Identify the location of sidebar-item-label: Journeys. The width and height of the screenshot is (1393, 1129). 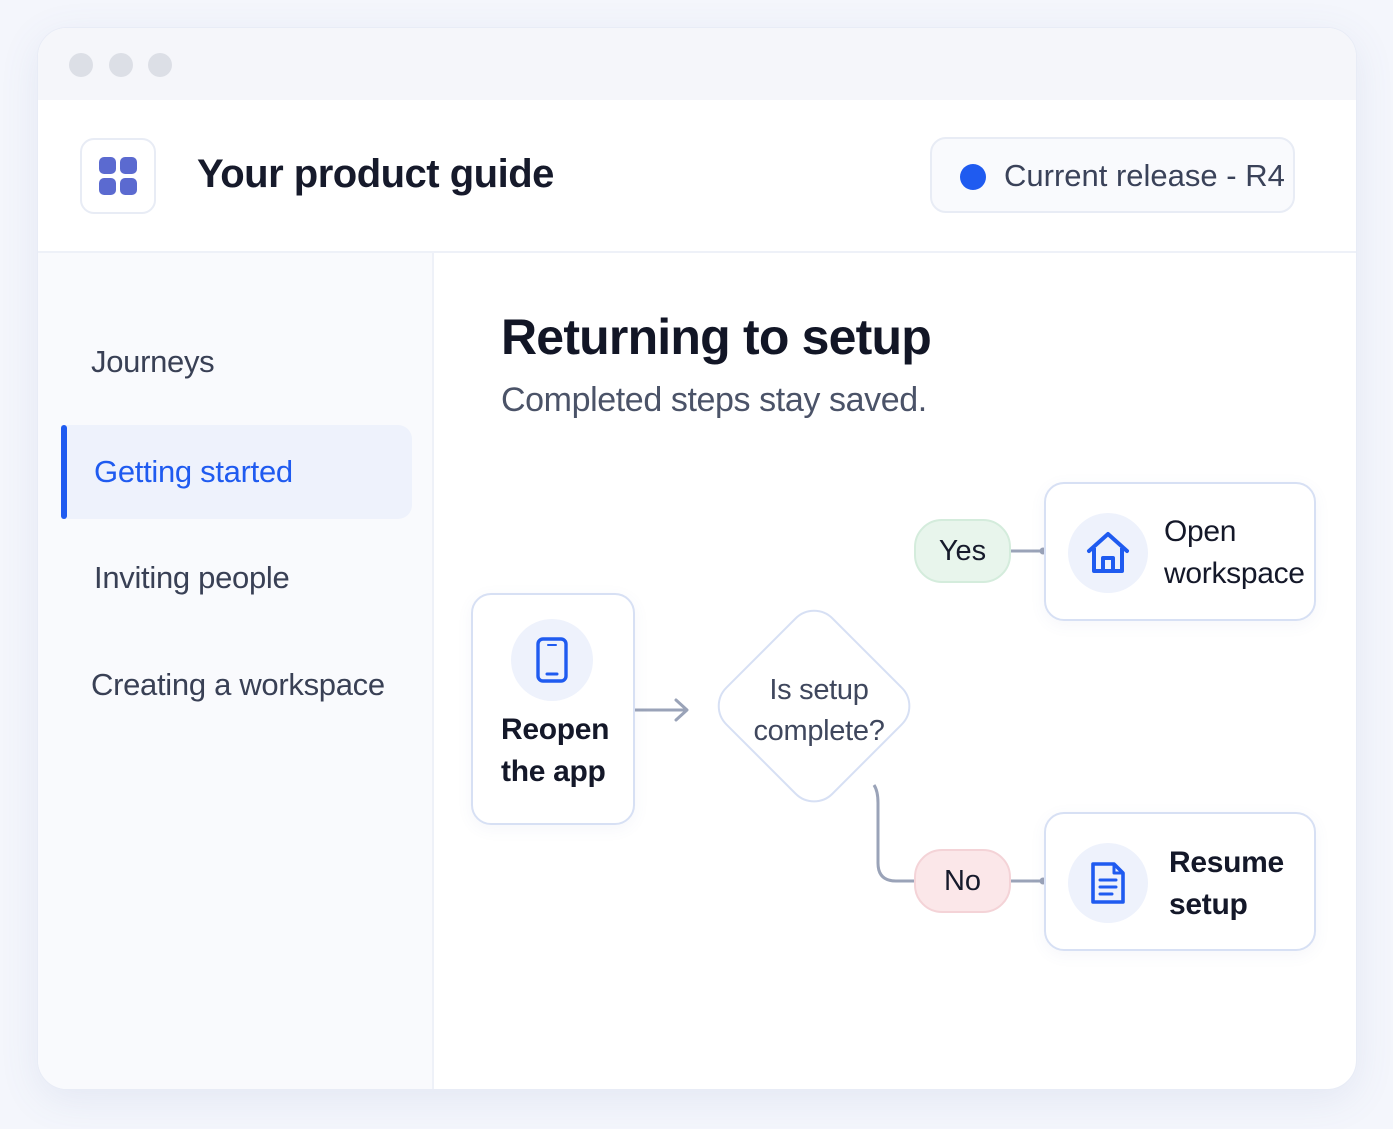
(153, 361).